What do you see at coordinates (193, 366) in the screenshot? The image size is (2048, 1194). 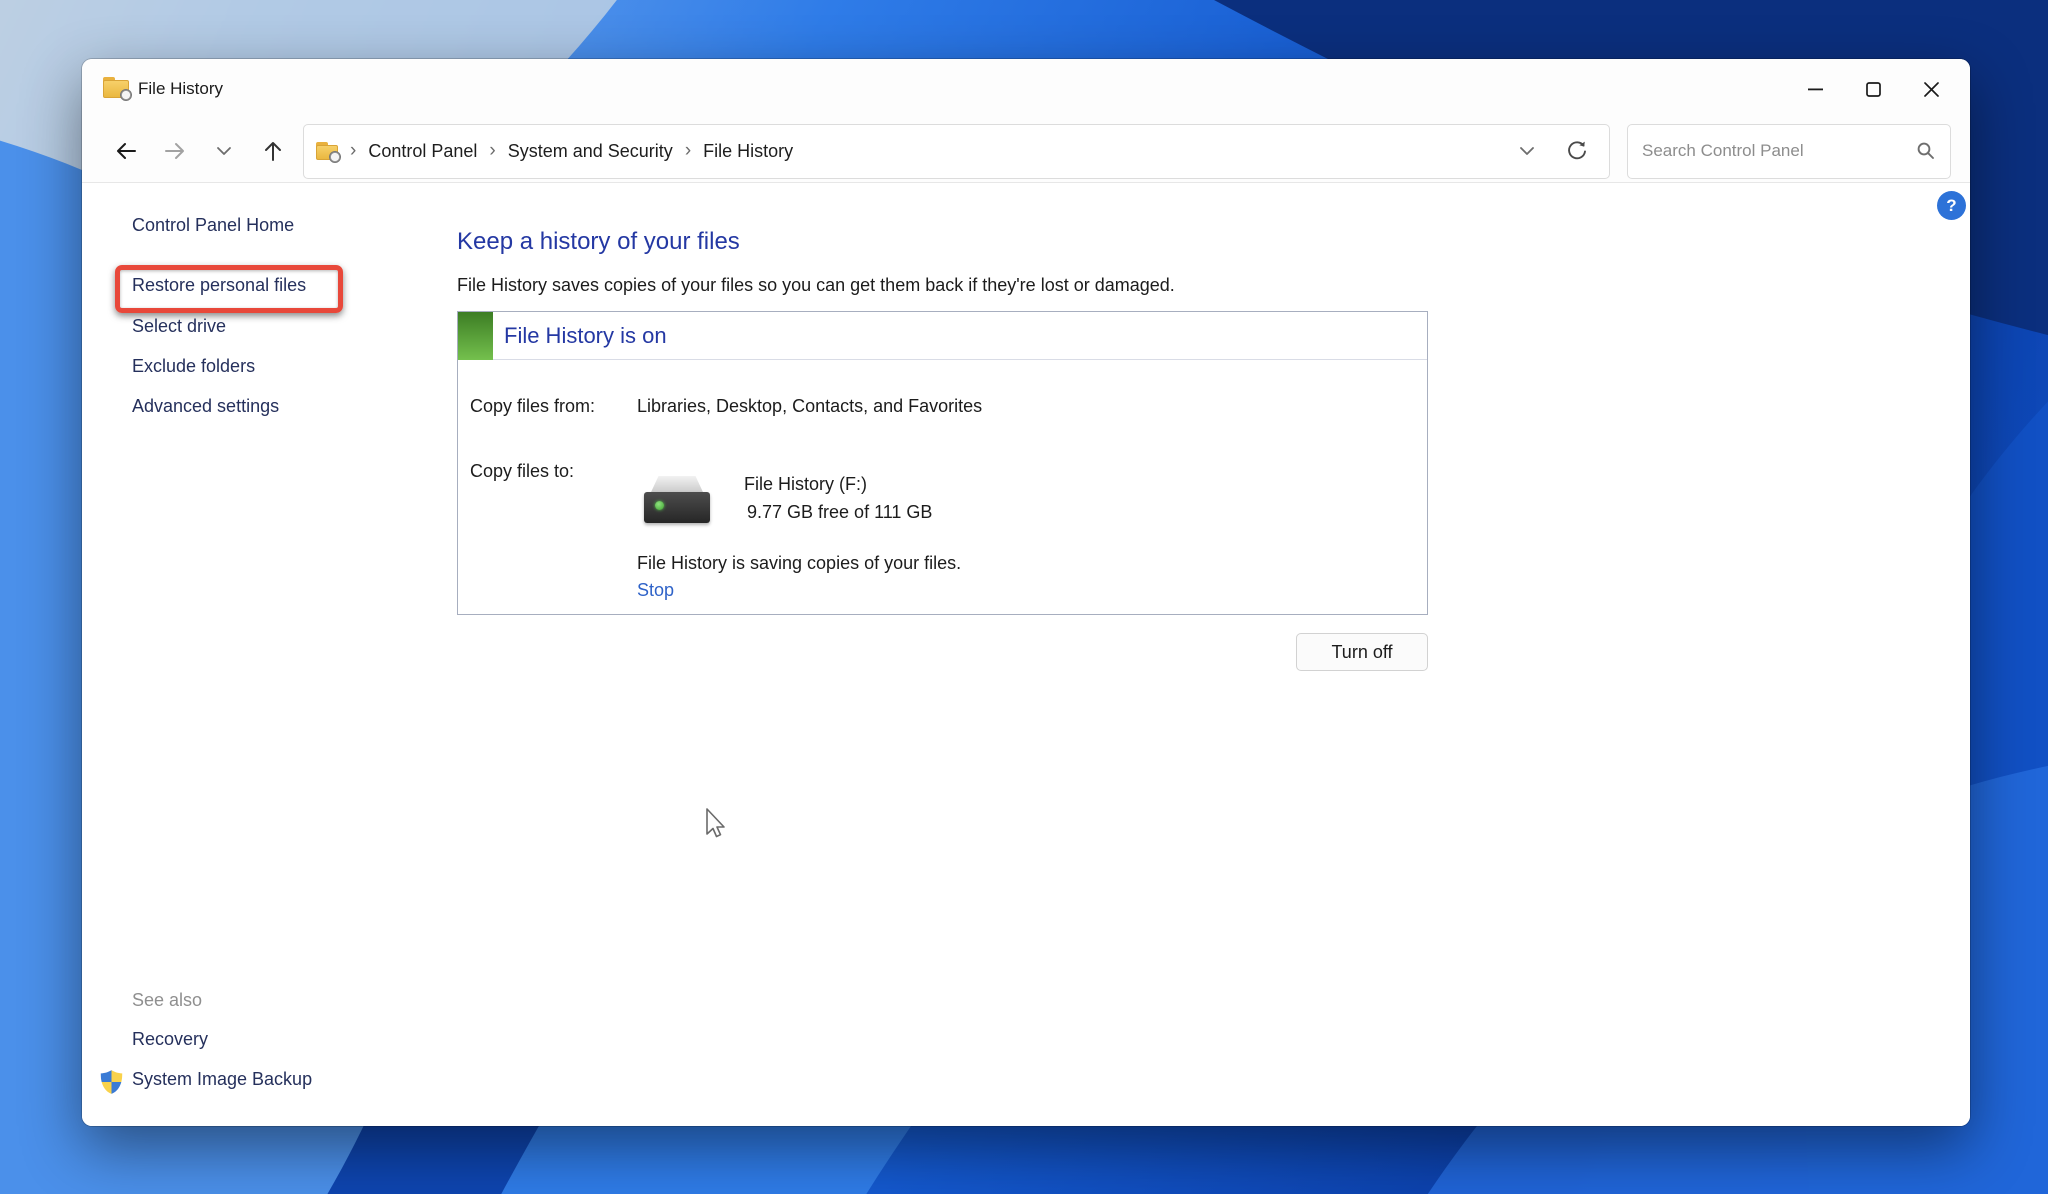 I see `sidebar-item-exclude-folders: Exclude folders` at bounding box center [193, 366].